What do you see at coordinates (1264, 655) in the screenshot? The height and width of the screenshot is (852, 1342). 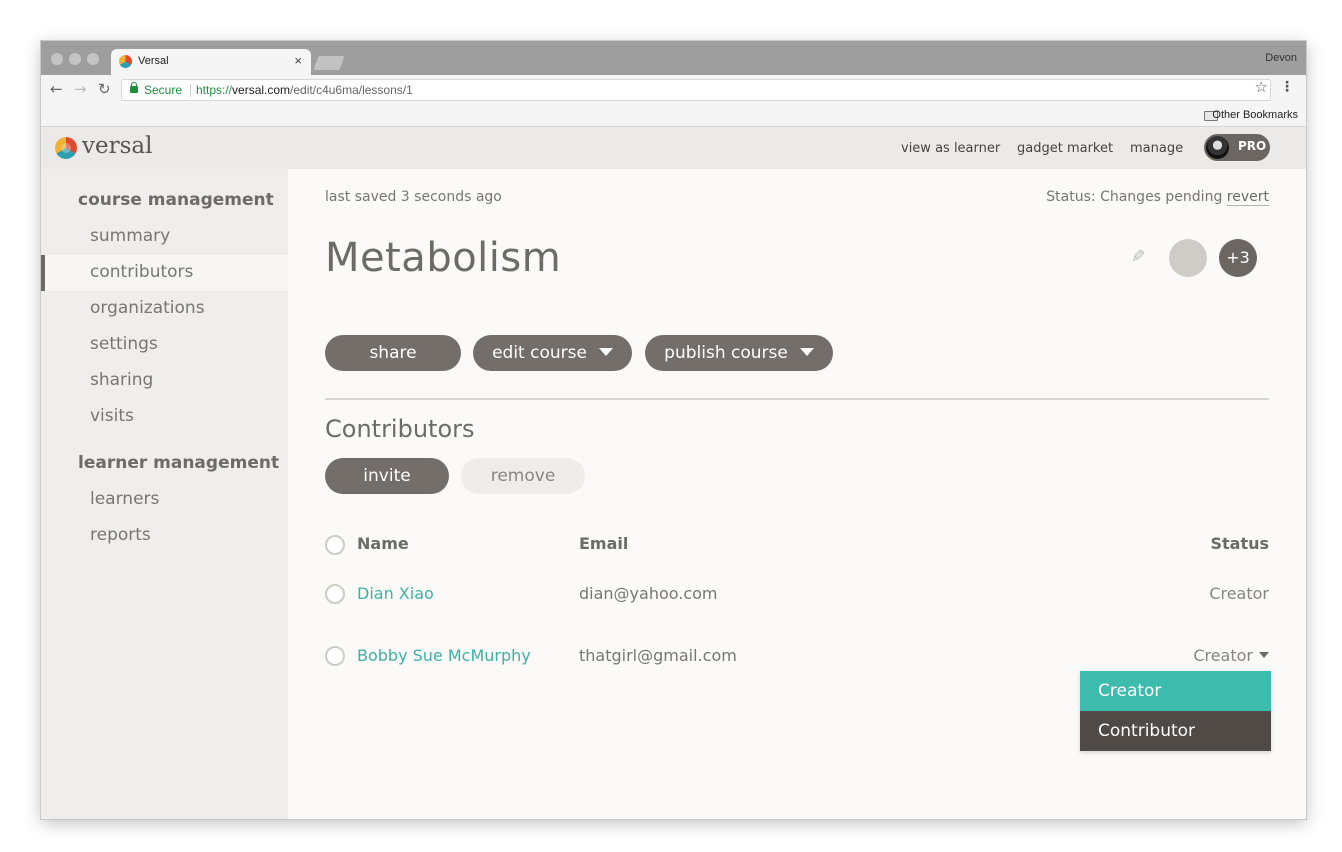 I see `chevron-down-icon` at bounding box center [1264, 655].